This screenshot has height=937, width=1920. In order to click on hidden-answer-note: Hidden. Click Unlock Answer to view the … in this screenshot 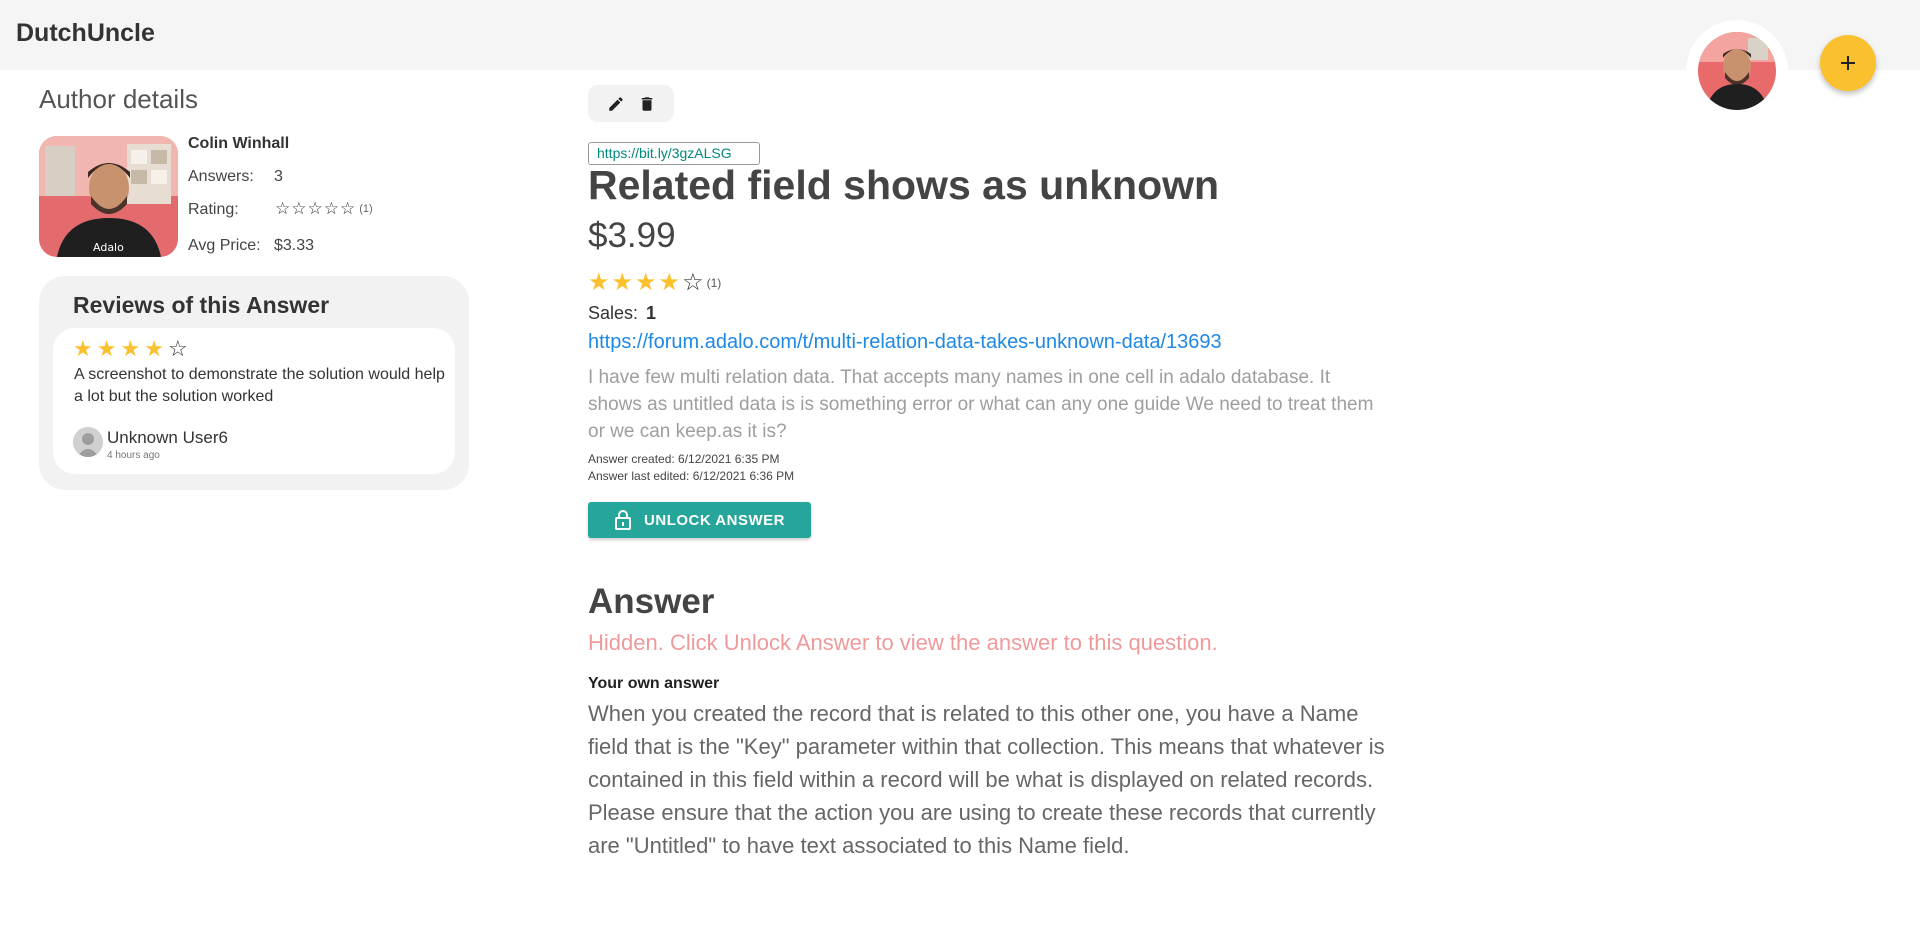, I will do `click(903, 642)`.